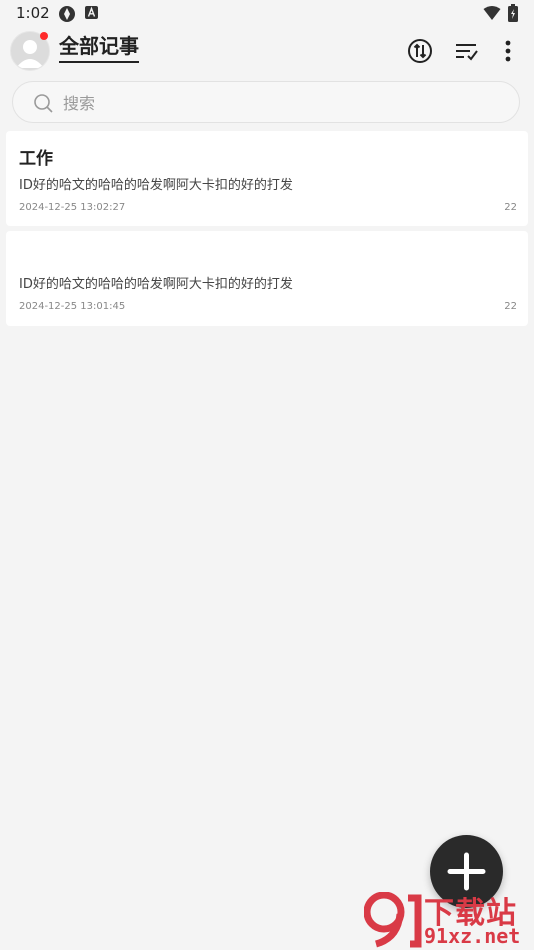 The image size is (534, 950). Describe the element at coordinates (513, 13) in the screenshot. I see `battery-icon` at that location.